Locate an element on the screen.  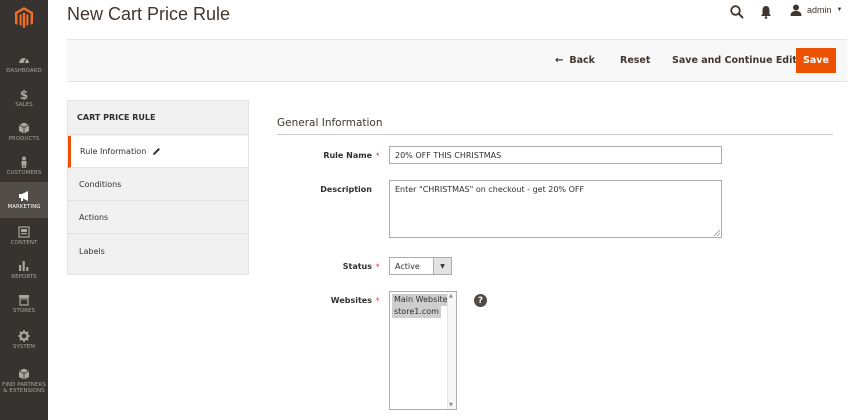
arrow-left-icon: ← is located at coordinates (559, 60).